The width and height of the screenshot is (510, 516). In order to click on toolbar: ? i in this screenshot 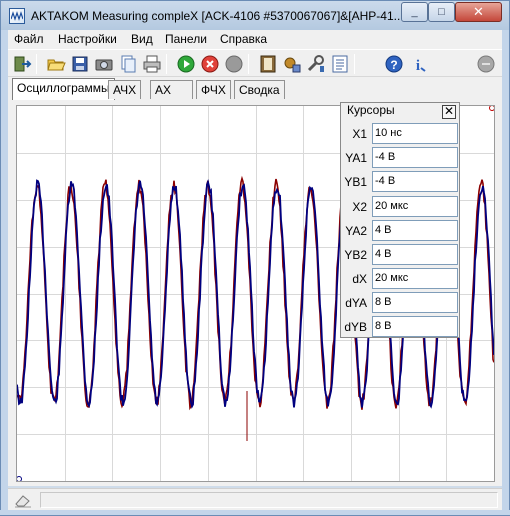, I will do `click(255, 63)`.